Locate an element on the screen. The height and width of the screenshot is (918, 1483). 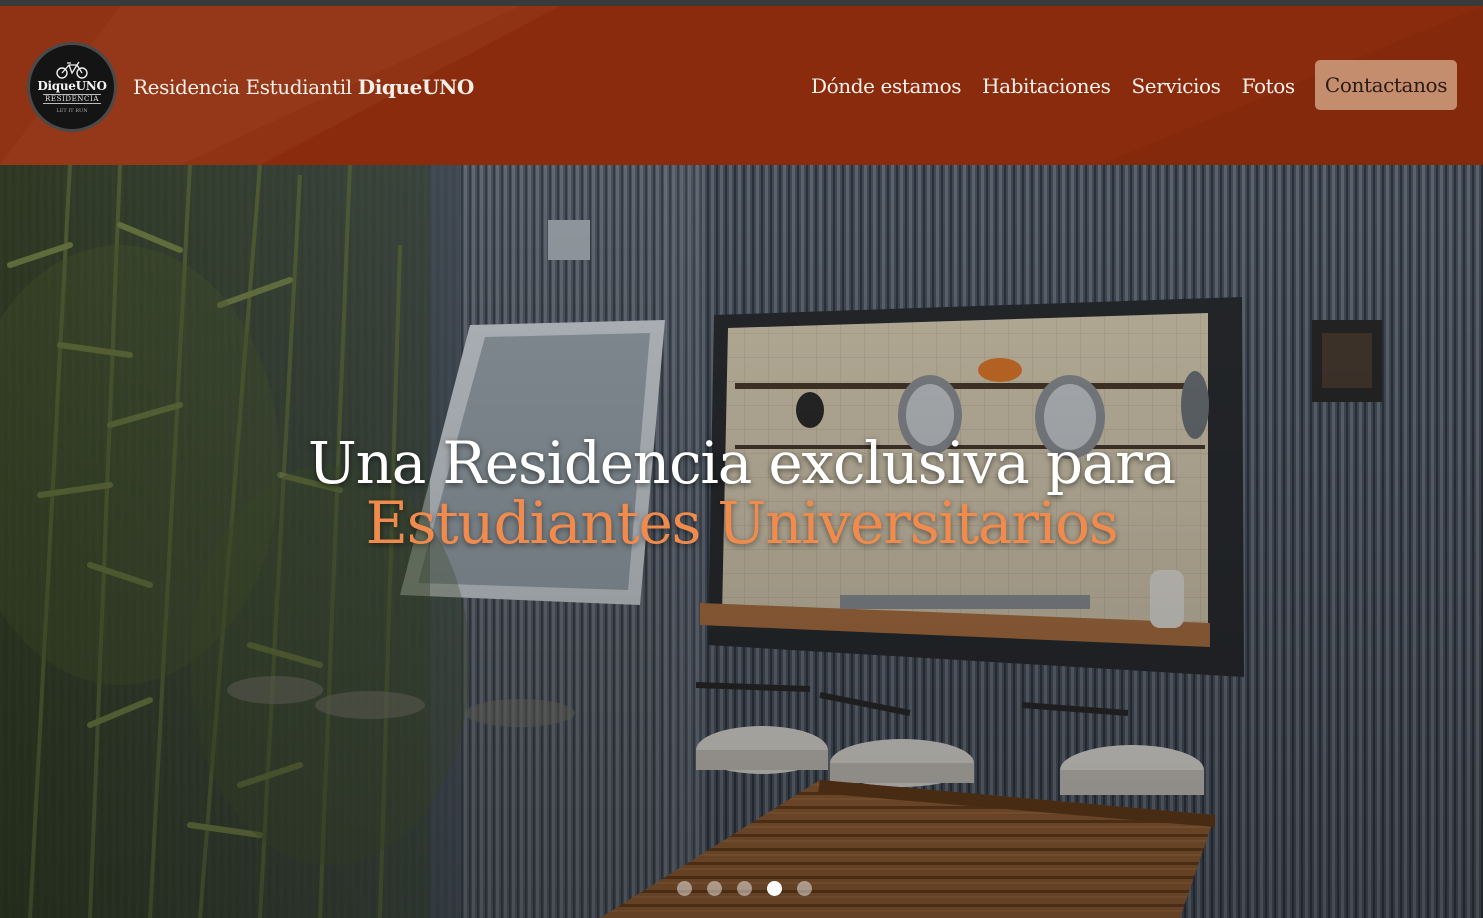
bicycle-icon is located at coordinates (72, 70).